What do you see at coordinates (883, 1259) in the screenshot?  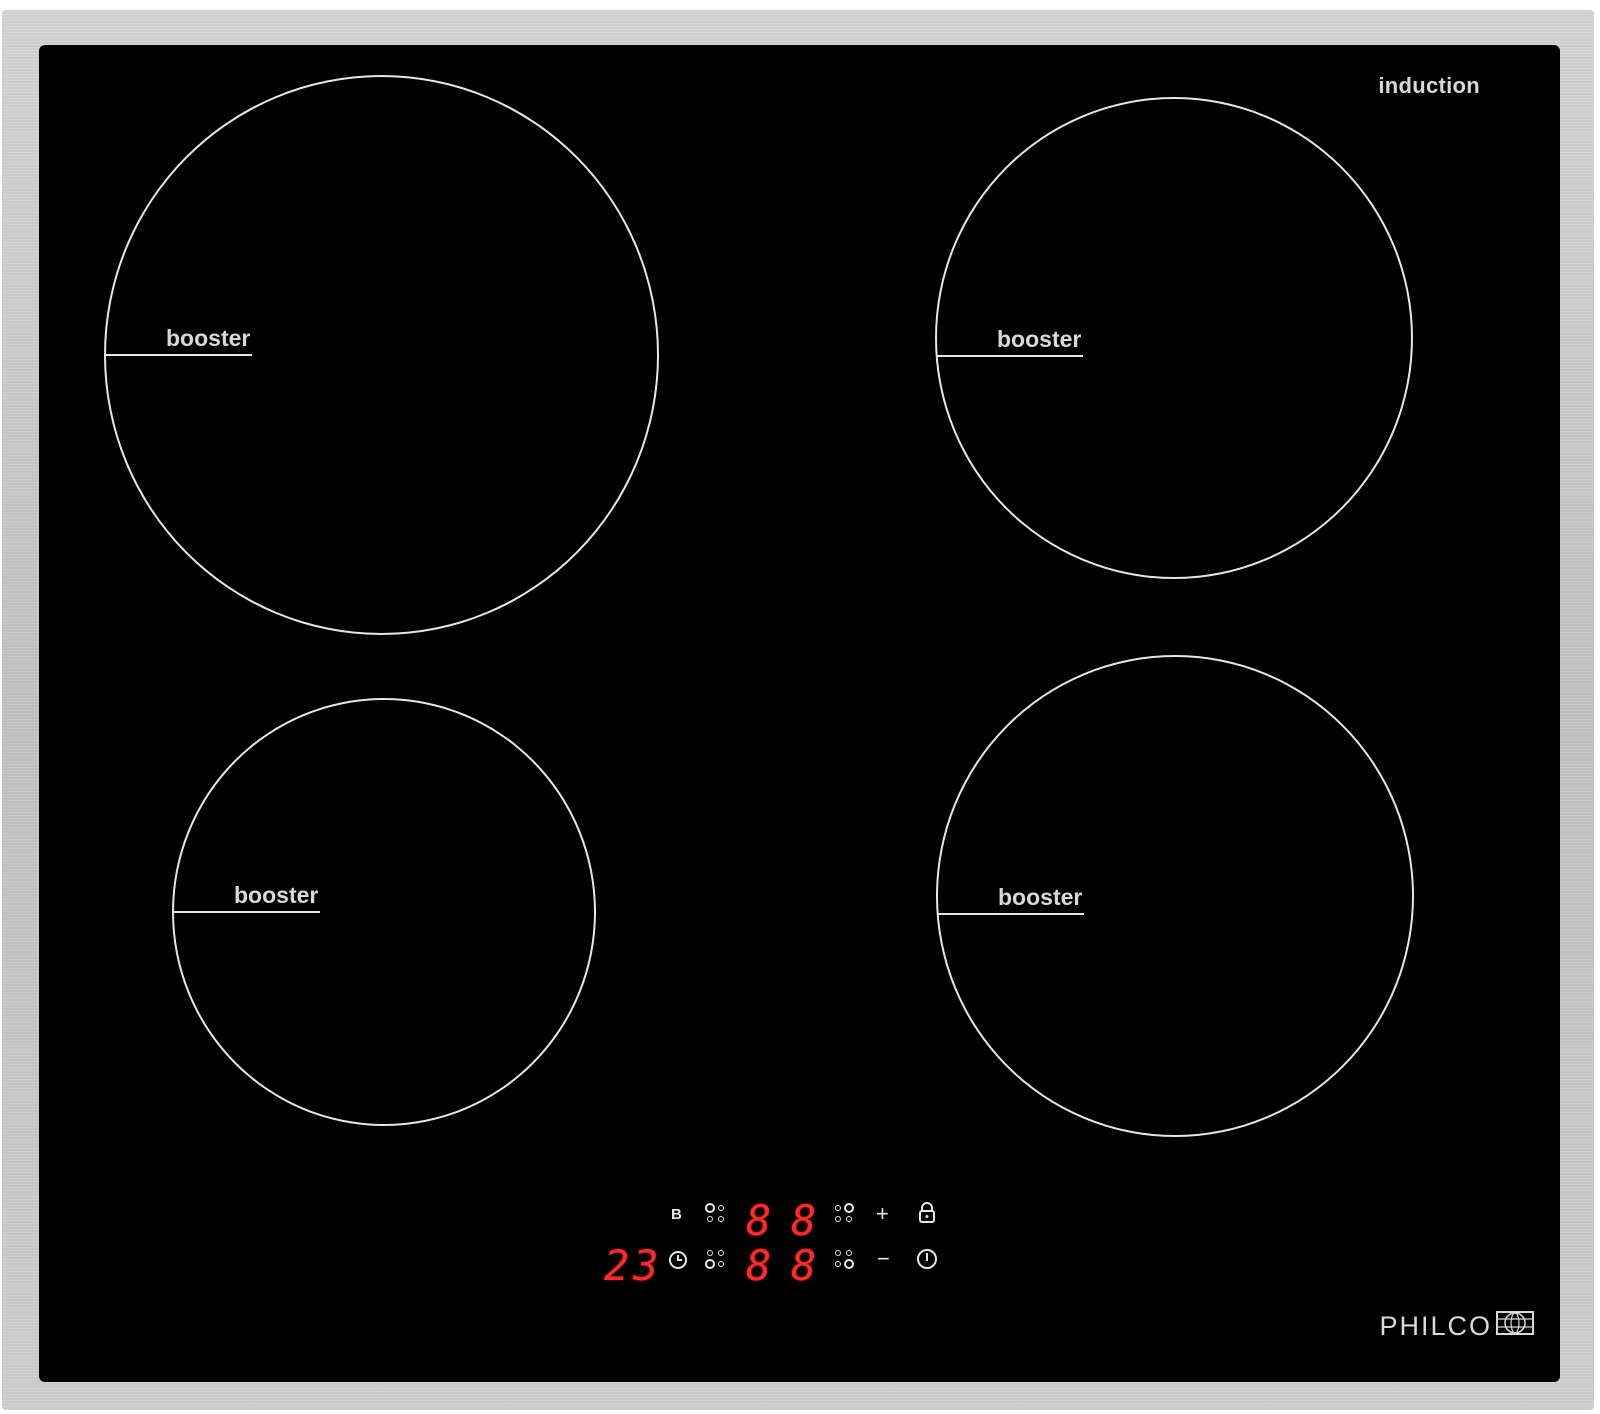 I see `minus-key: −` at bounding box center [883, 1259].